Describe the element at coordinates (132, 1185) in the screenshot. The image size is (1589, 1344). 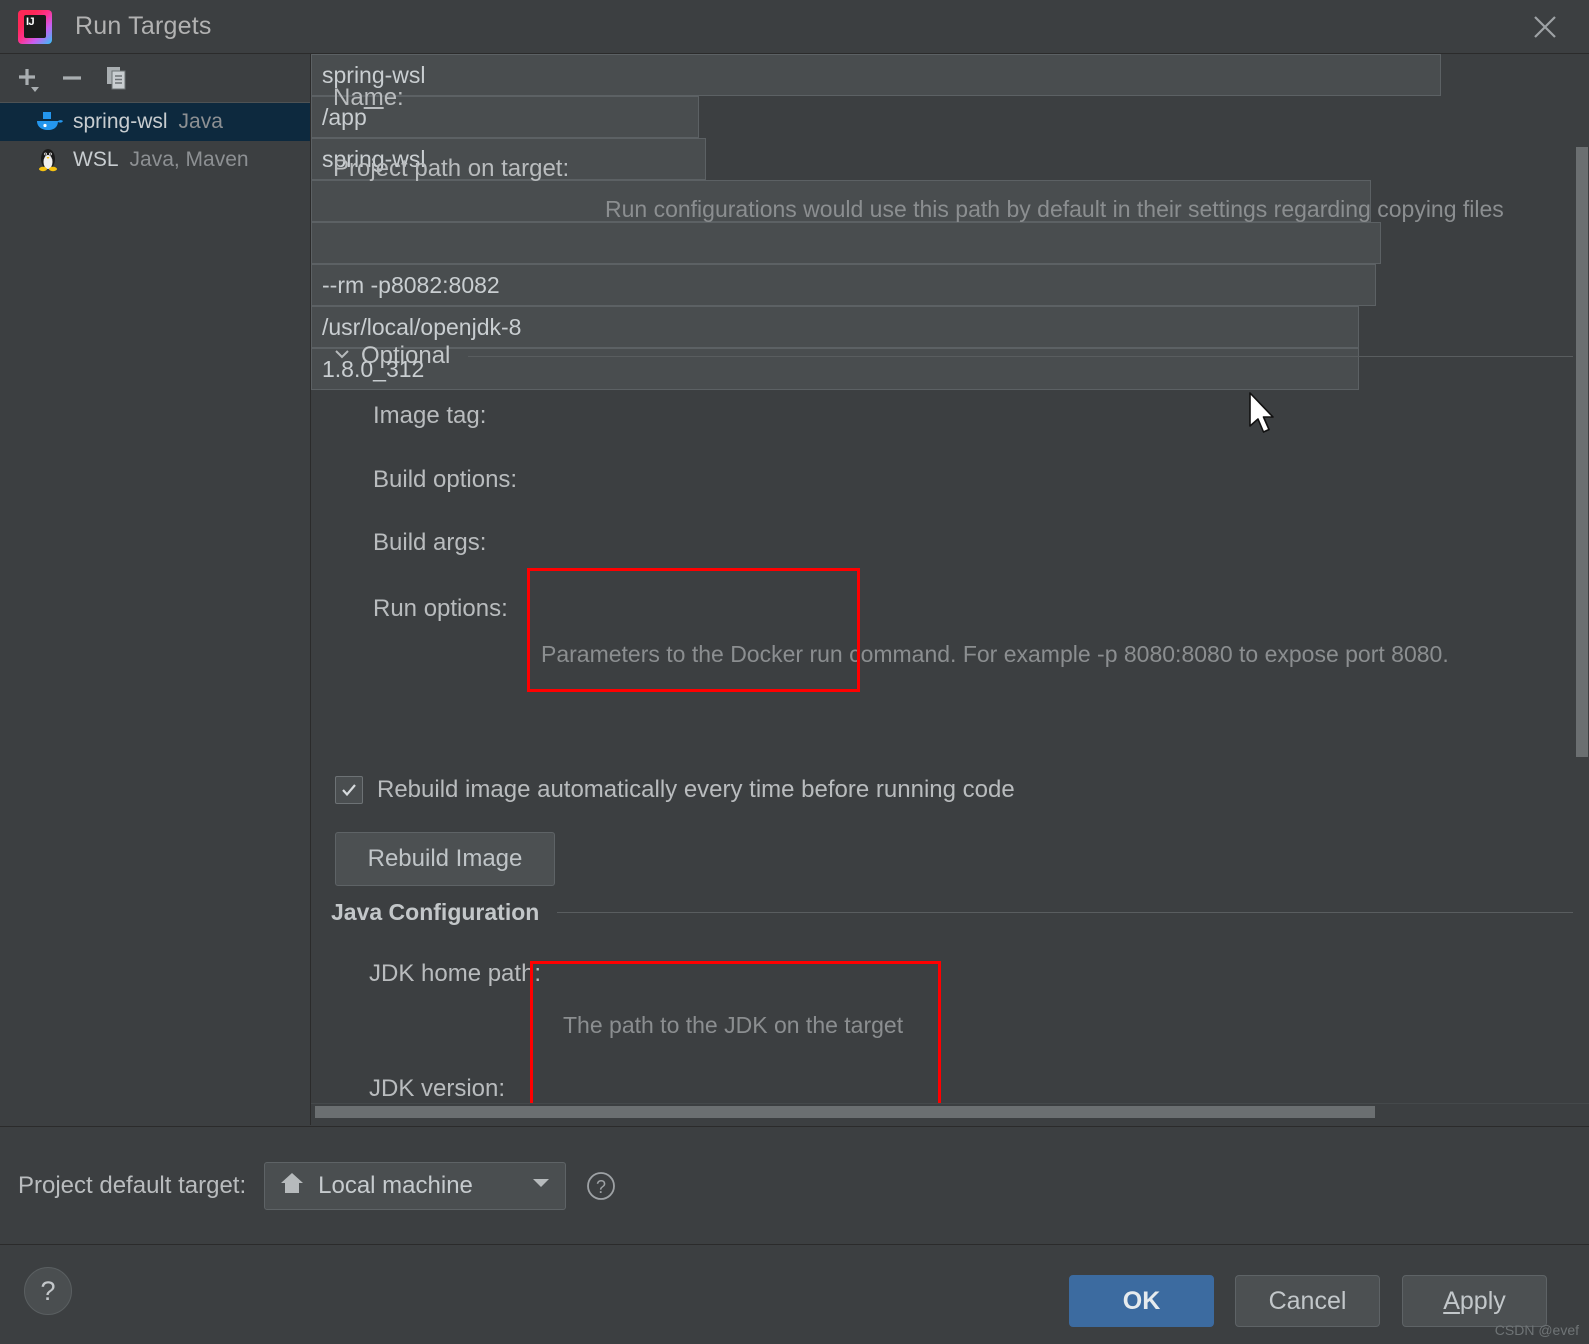
I see `project-default-target-label: Project default target:` at that location.